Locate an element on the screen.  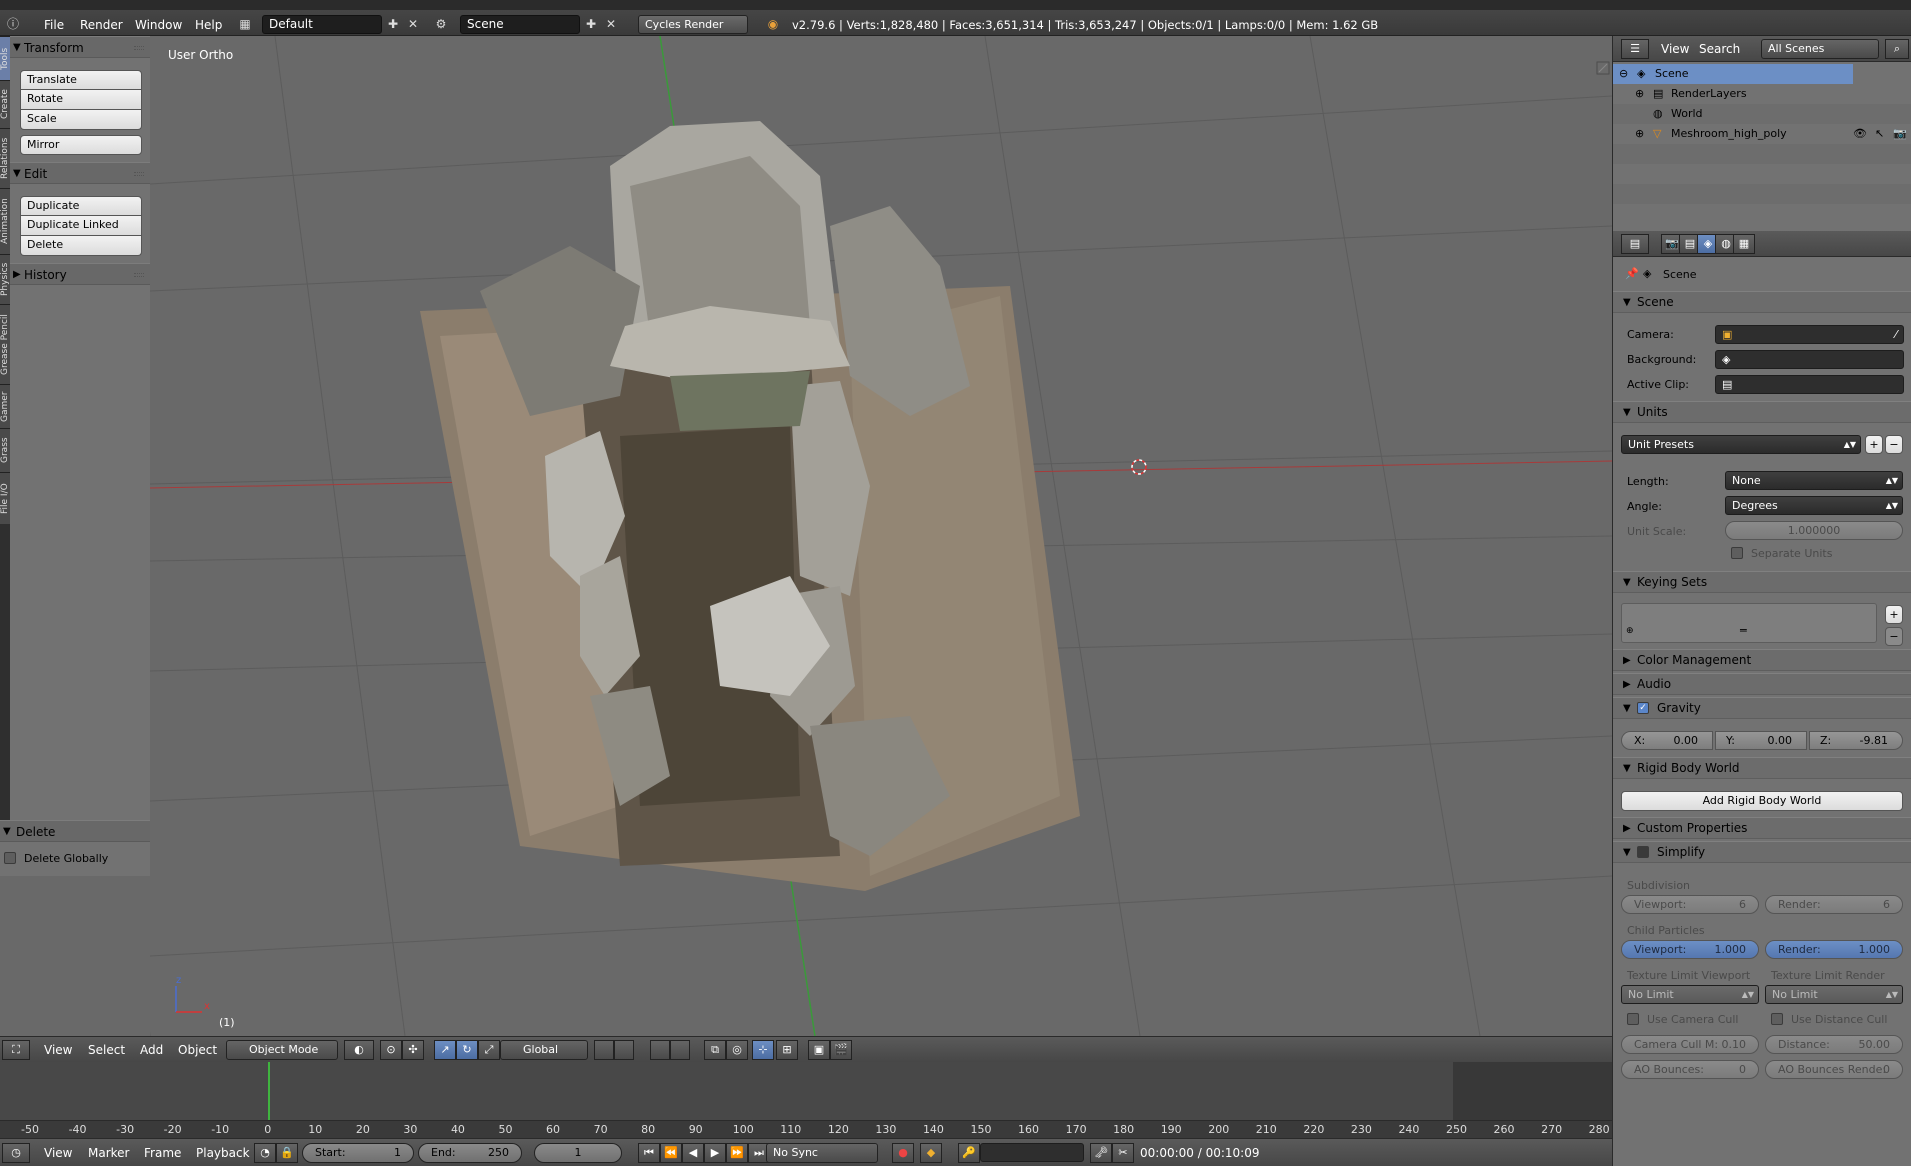
background-field: ◈ is located at coordinates (1809, 359).